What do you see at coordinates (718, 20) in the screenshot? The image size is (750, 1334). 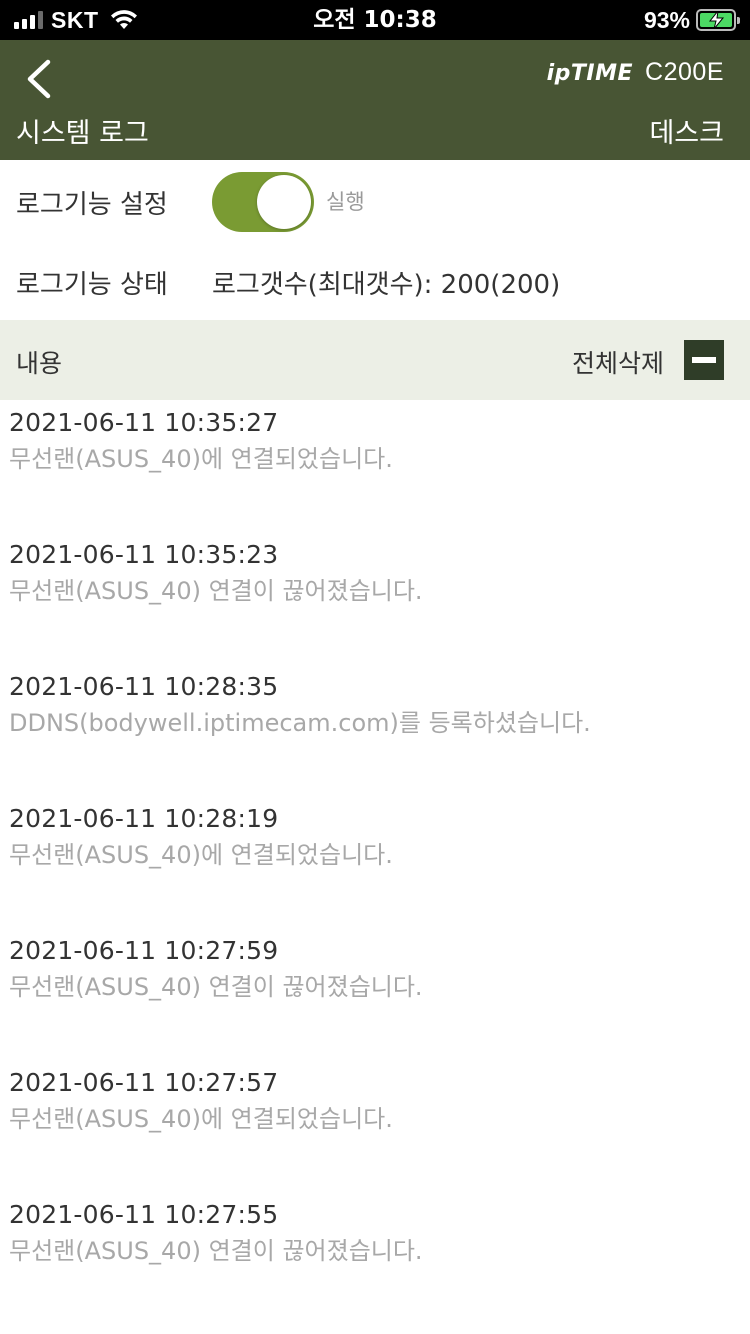 I see `battery-charging-icon` at bounding box center [718, 20].